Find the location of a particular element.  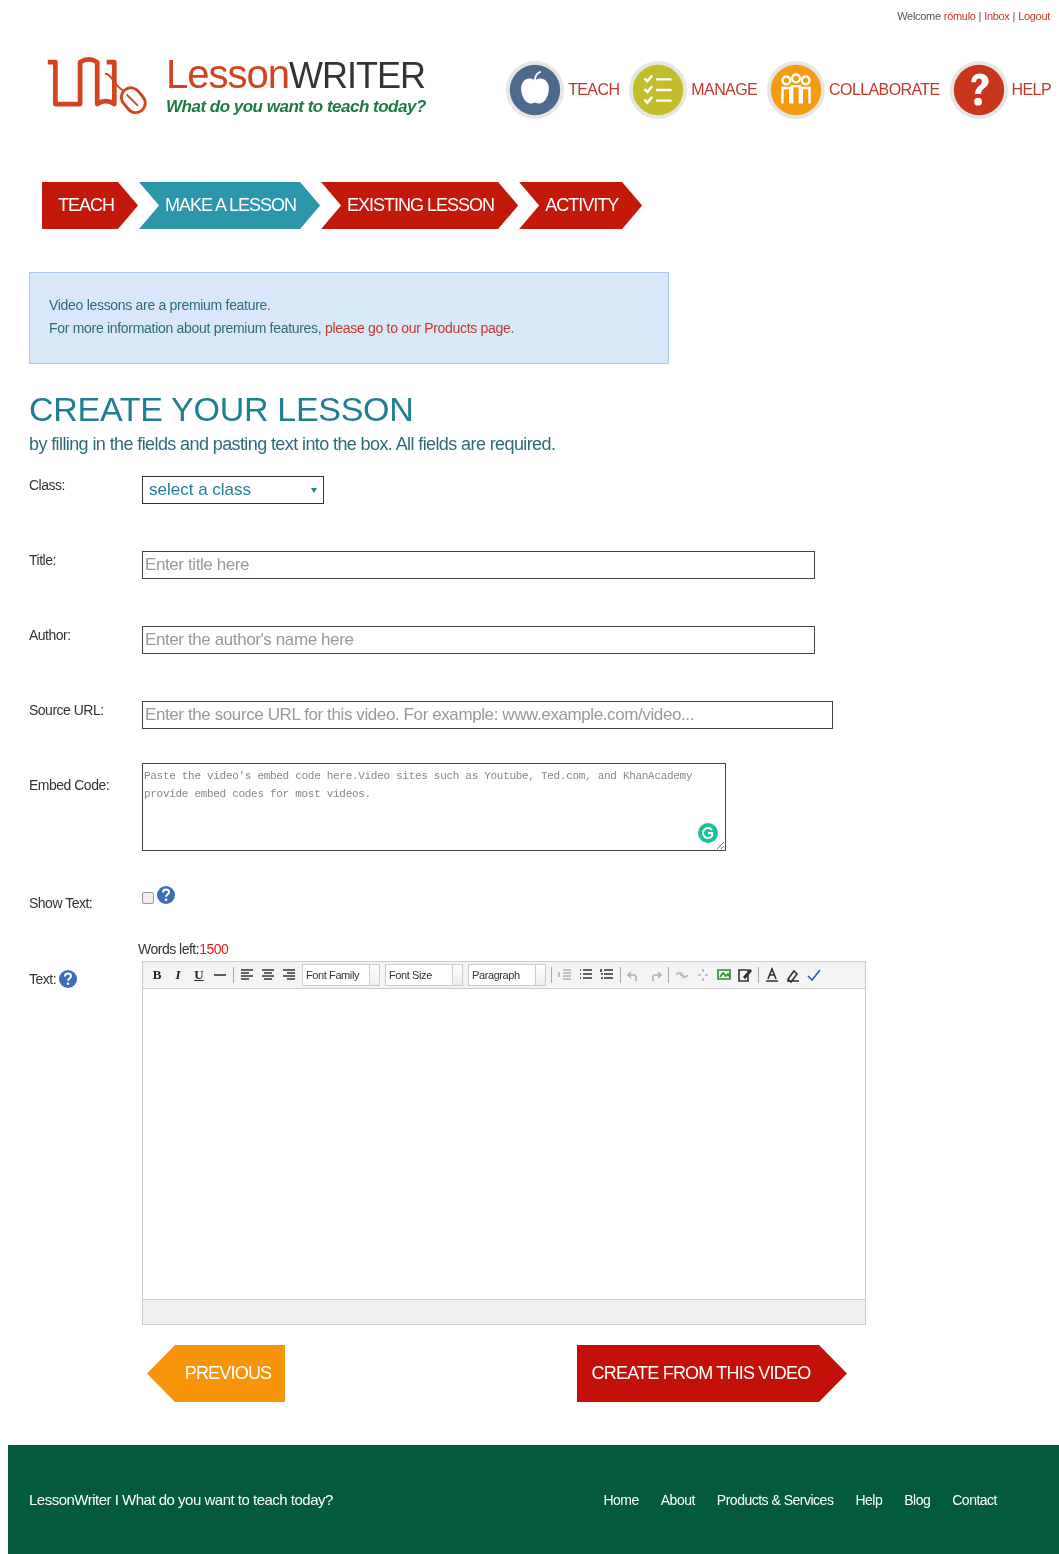

notice-text: For more information about premium features, please go to our Products page. is located at coordinates (282, 328).